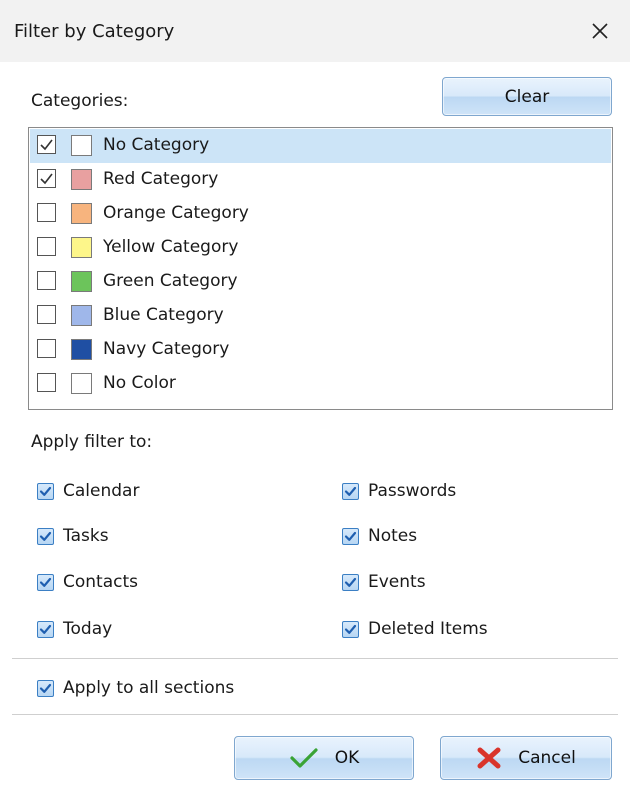  Describe the element at coordinates (156, 145) in the screenshot. I see `category-label: No Category` at that location.